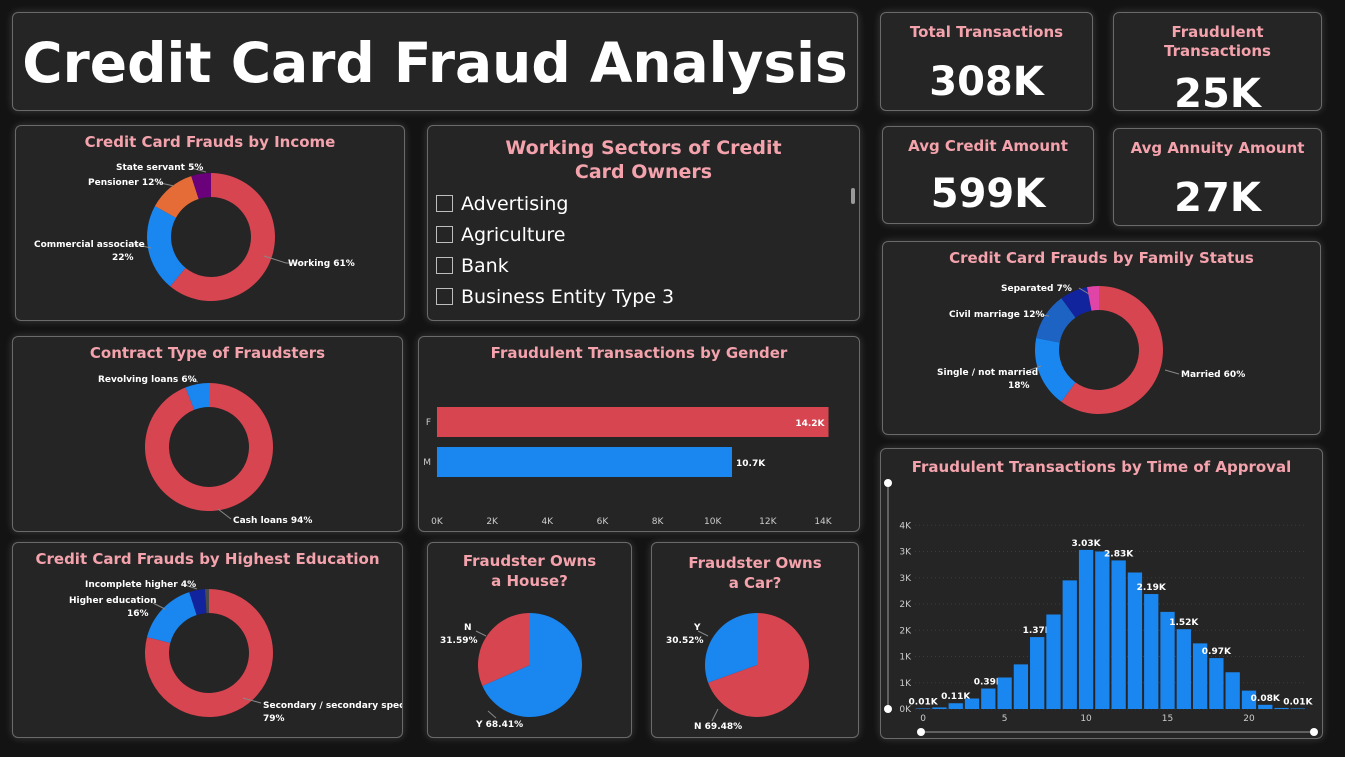 Image resolution: width=1345 pixels, height=757 pixels. I want to click on kpi-label: Avg Annuity Amount, so click(1217, 148).